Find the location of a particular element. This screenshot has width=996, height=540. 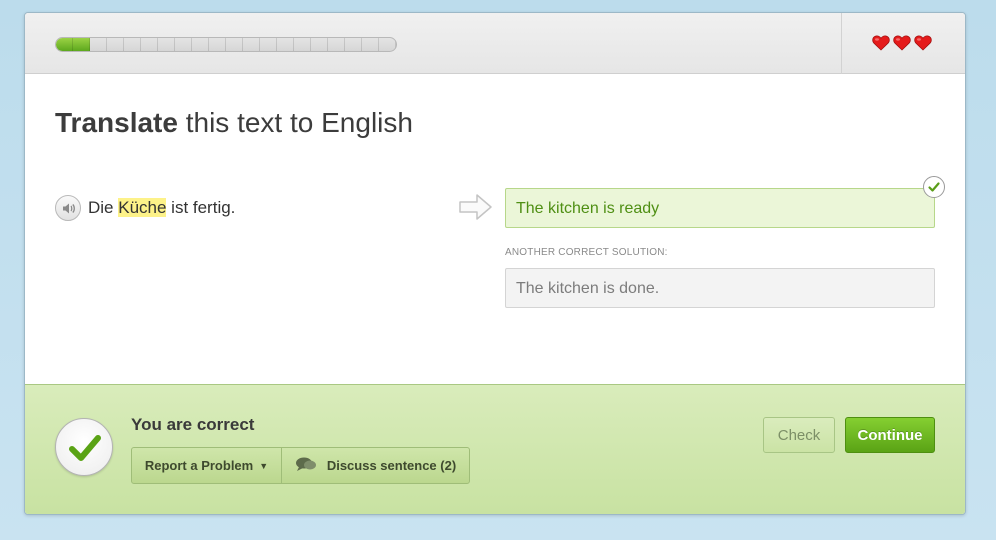

caret-down-icon: ▼ is located at coordinates (264, 465).